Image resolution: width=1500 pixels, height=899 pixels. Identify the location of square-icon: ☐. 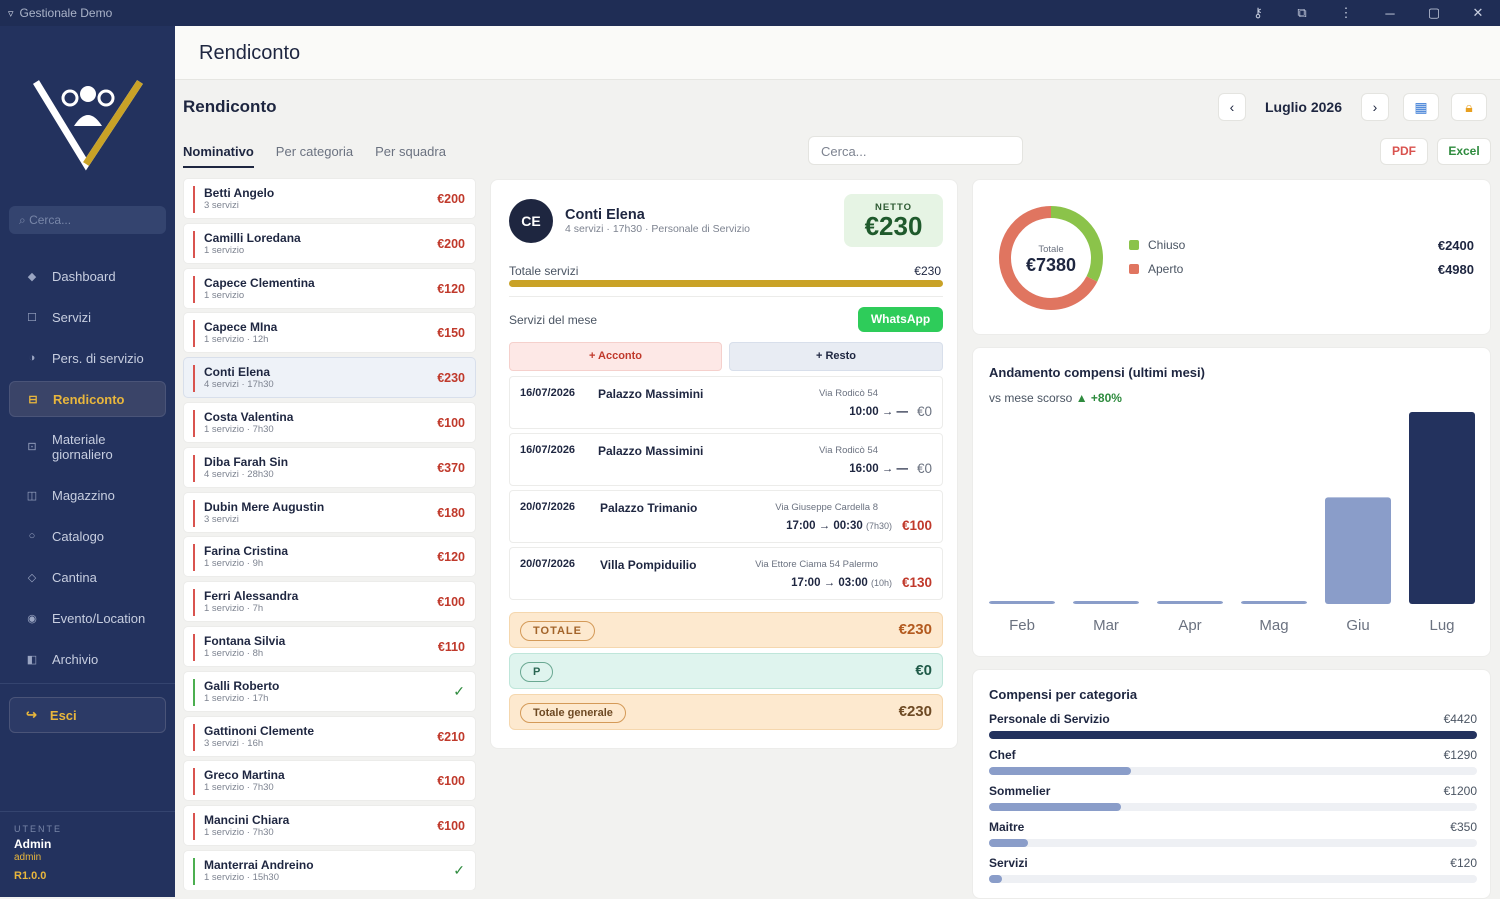
(32, 317).